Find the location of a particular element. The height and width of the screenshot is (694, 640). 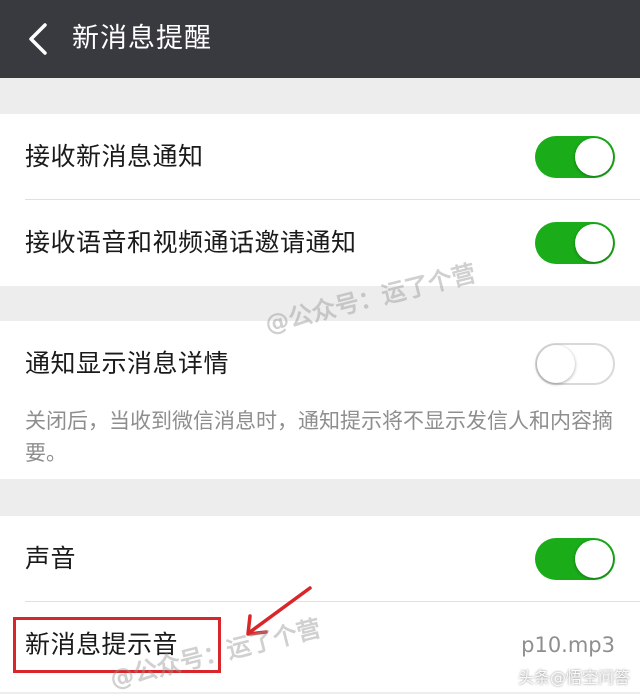

row-label: 接收新消息通知 is located at coordinates (114, 156).